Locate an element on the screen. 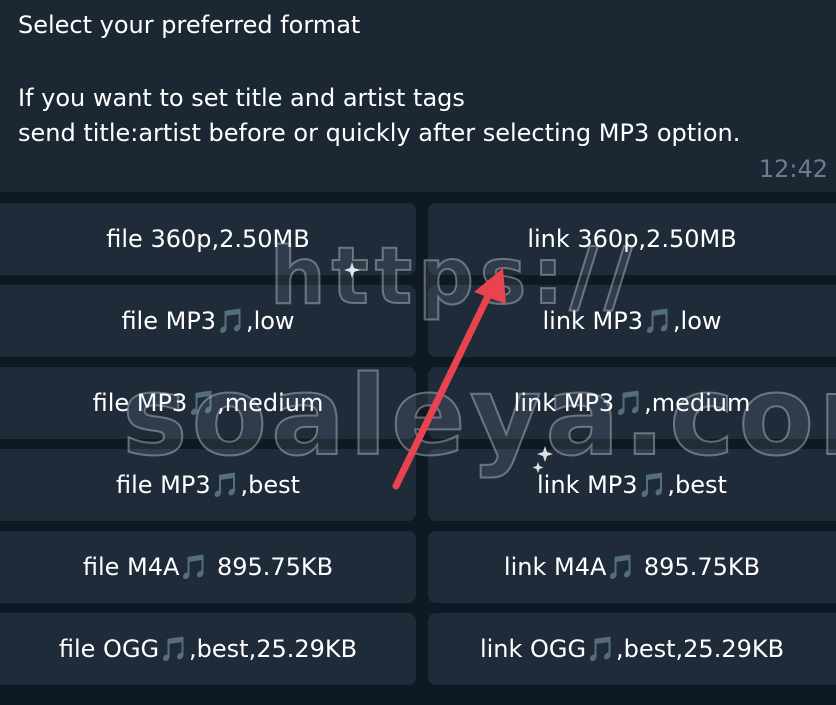 This screenshot has height=705, width=836. file-ogg-button: file OGG🎵,best,25.29KB is located at coordinates (208, 649).